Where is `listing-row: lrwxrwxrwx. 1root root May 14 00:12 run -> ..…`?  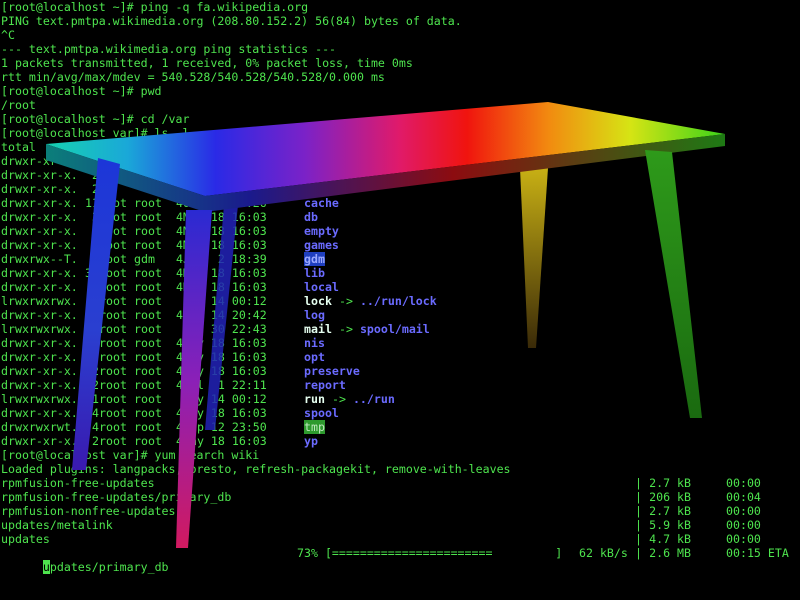
listing-row: lrwxrwxrwx. 1root root May 14 00:12 run -> ..… is located at coordinates (400, 399).